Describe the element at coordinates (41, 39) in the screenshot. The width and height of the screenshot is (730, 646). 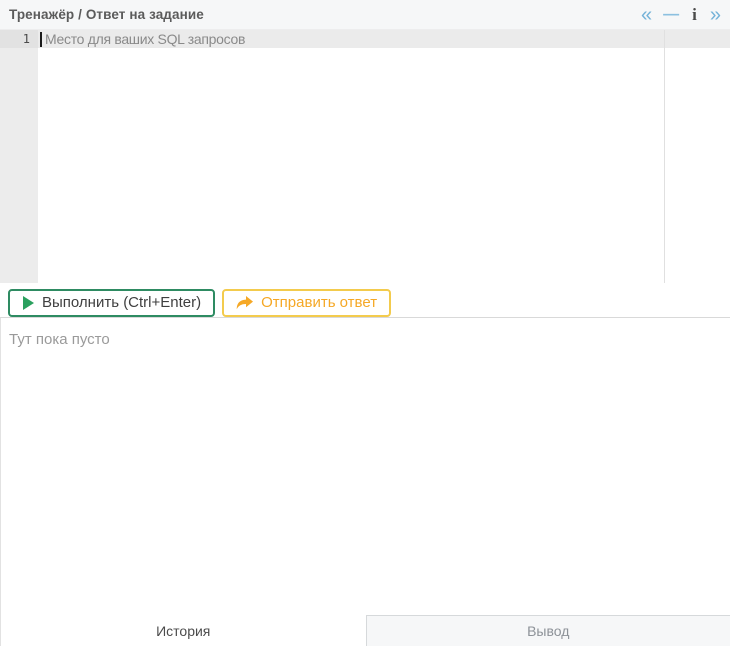
I see `text-cursor` at that location.